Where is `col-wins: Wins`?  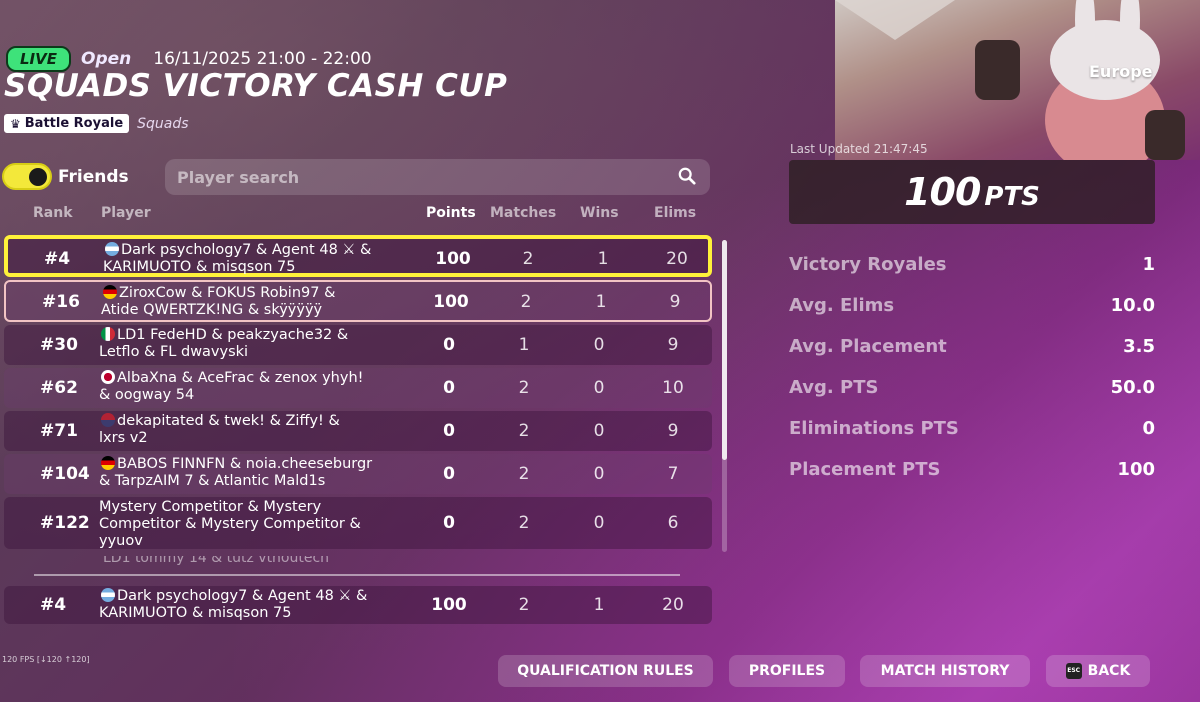
col-wins: Wins is located at coordinates (599, 213).